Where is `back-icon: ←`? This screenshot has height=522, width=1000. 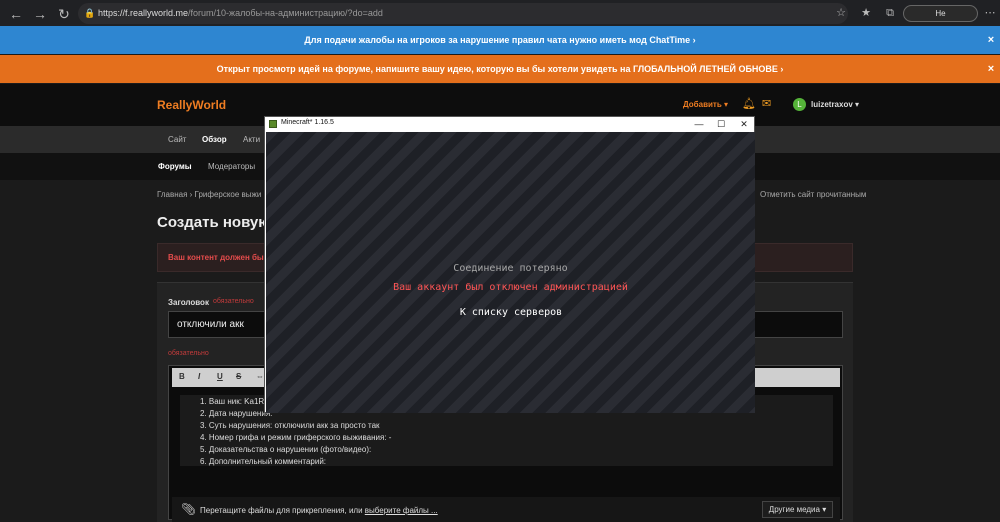
back-icon: ← is located at coordinates (16, 14).